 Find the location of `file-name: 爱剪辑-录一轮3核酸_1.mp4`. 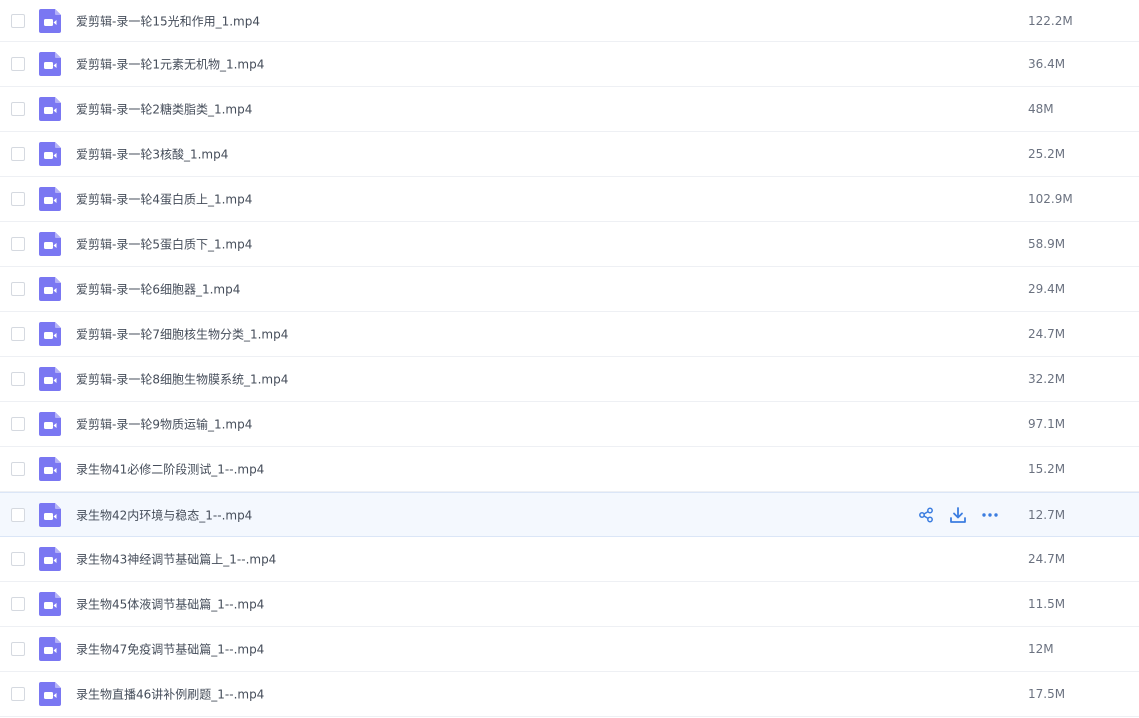

file-name: 爱剪辑-录一轮3核酸_1.mp4 is located at coordinates (152, 154).